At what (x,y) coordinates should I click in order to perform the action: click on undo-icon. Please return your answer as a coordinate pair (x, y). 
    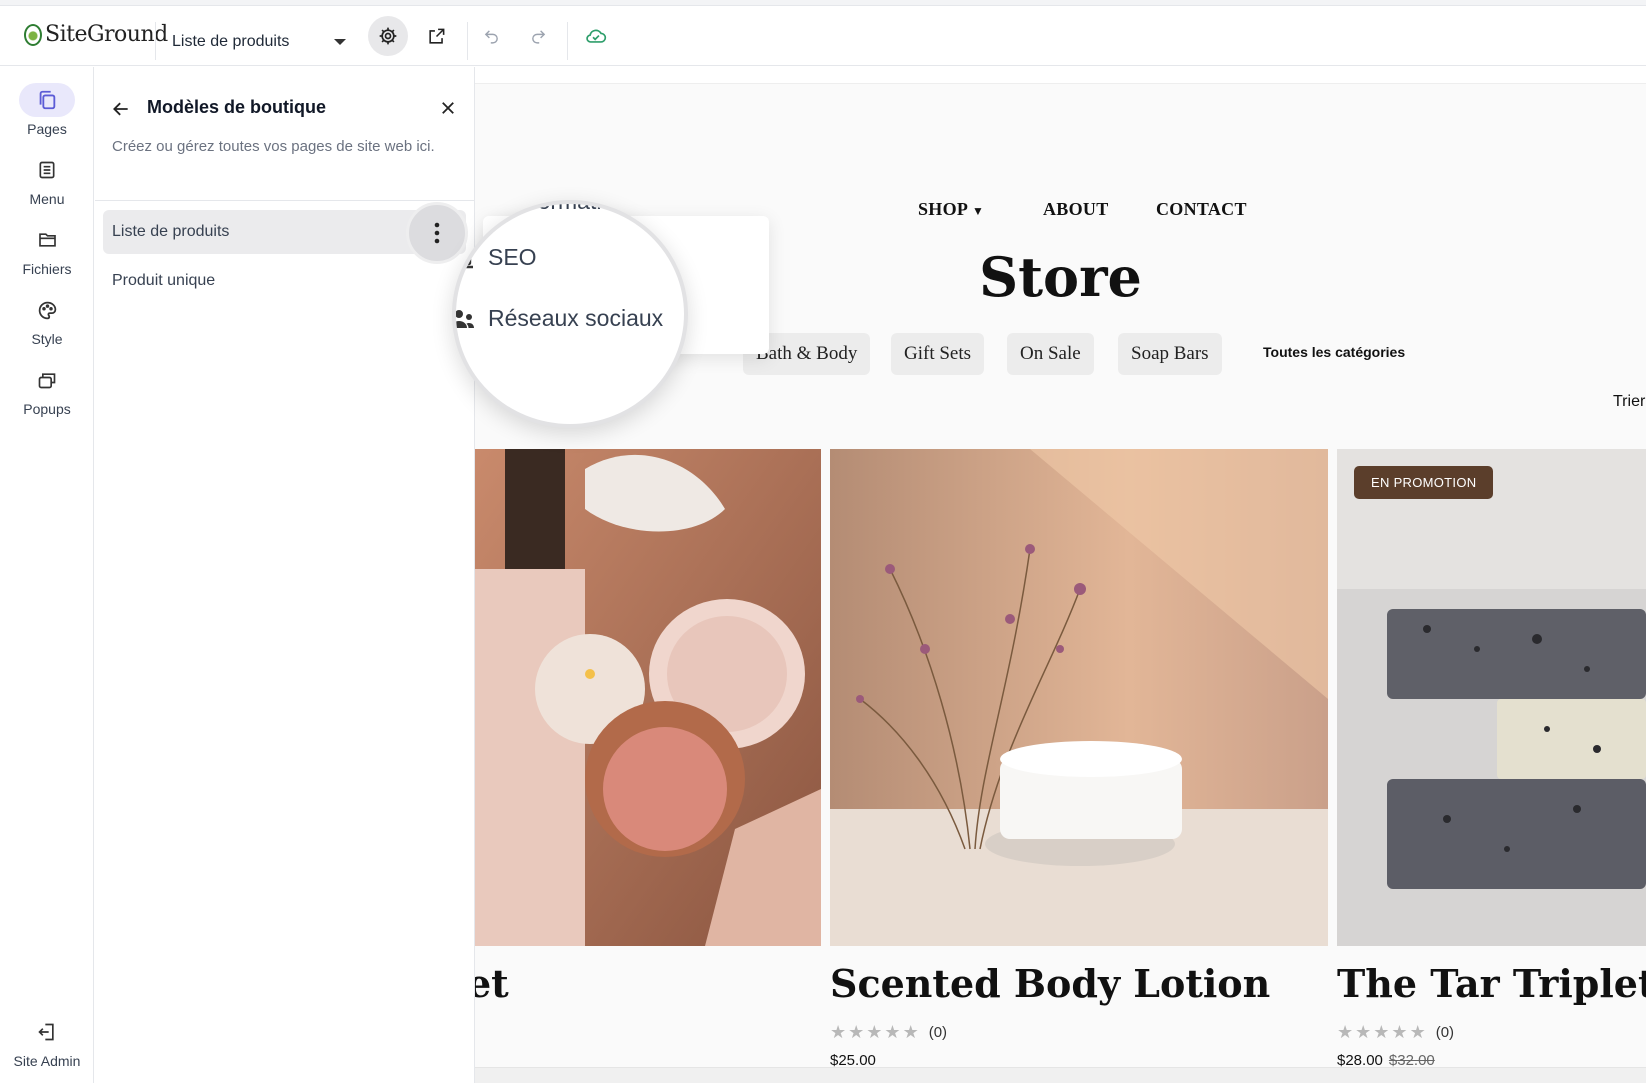
    Looking at the image, I should click on (491, 36).